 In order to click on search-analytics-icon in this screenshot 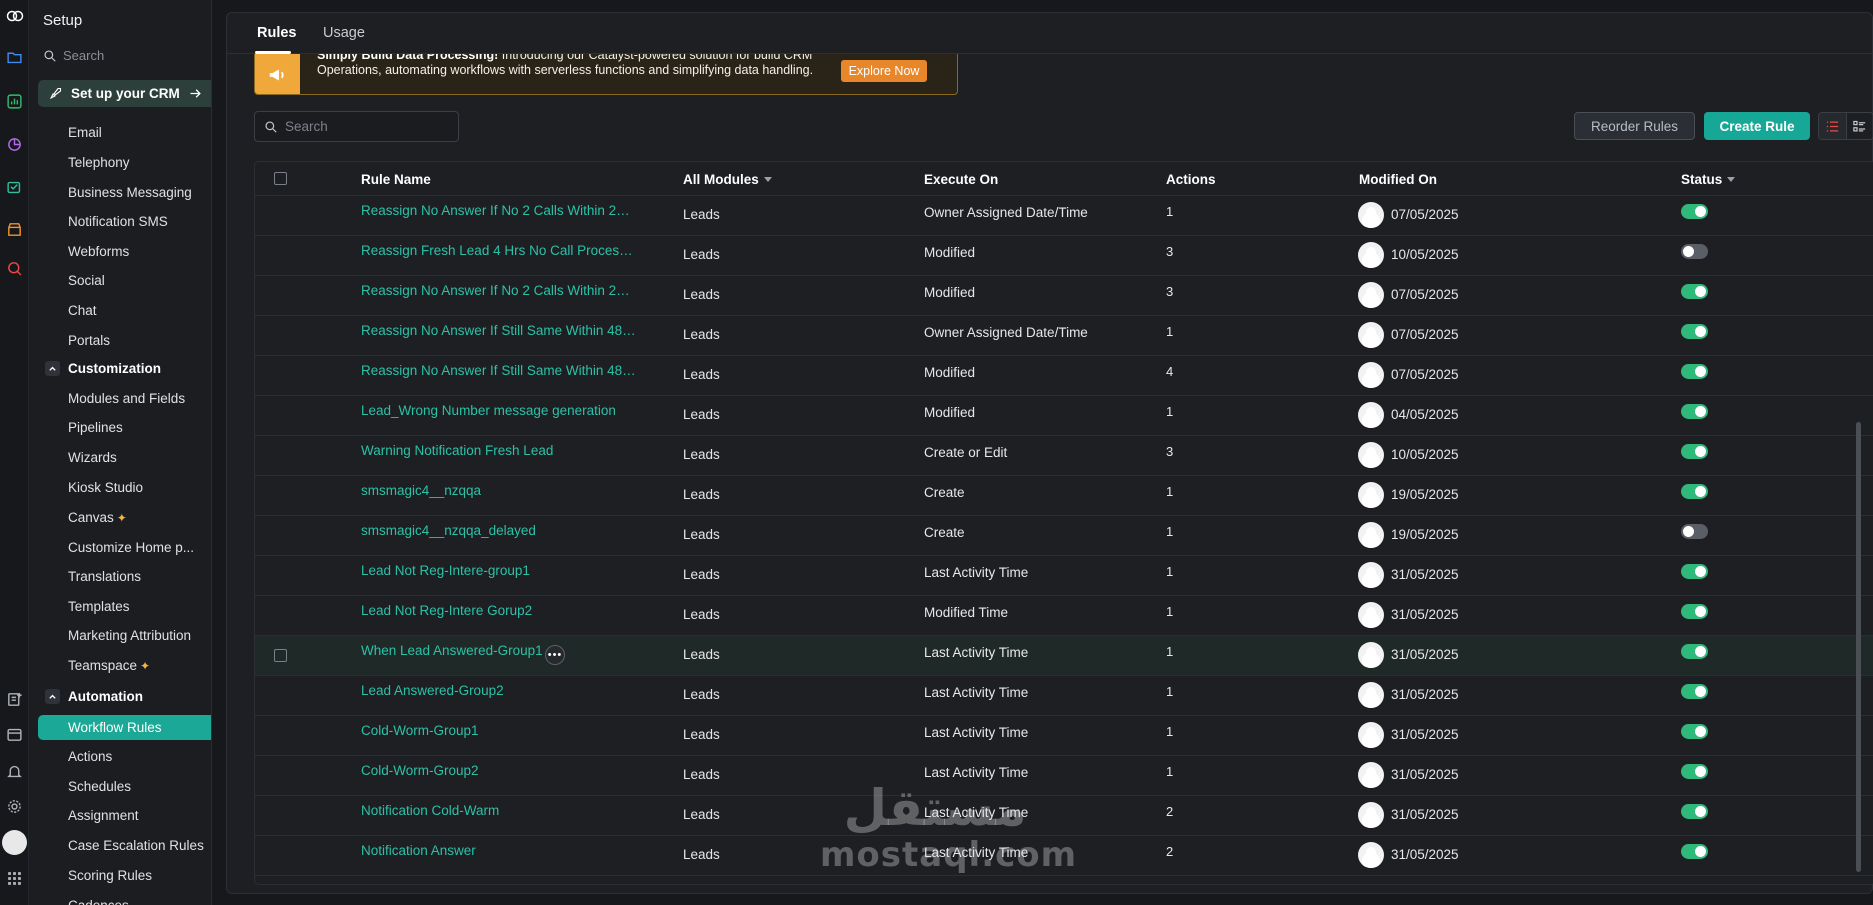, I will do `click(14, 268)`.